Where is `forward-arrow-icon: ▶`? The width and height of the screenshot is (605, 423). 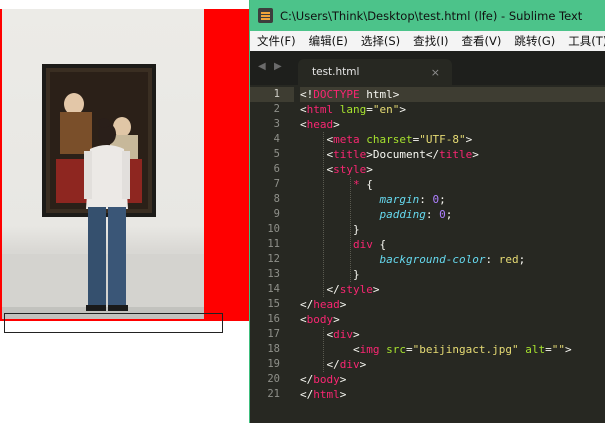 forward-arrow-icon: ▶ is located at coordinates (278, 66).